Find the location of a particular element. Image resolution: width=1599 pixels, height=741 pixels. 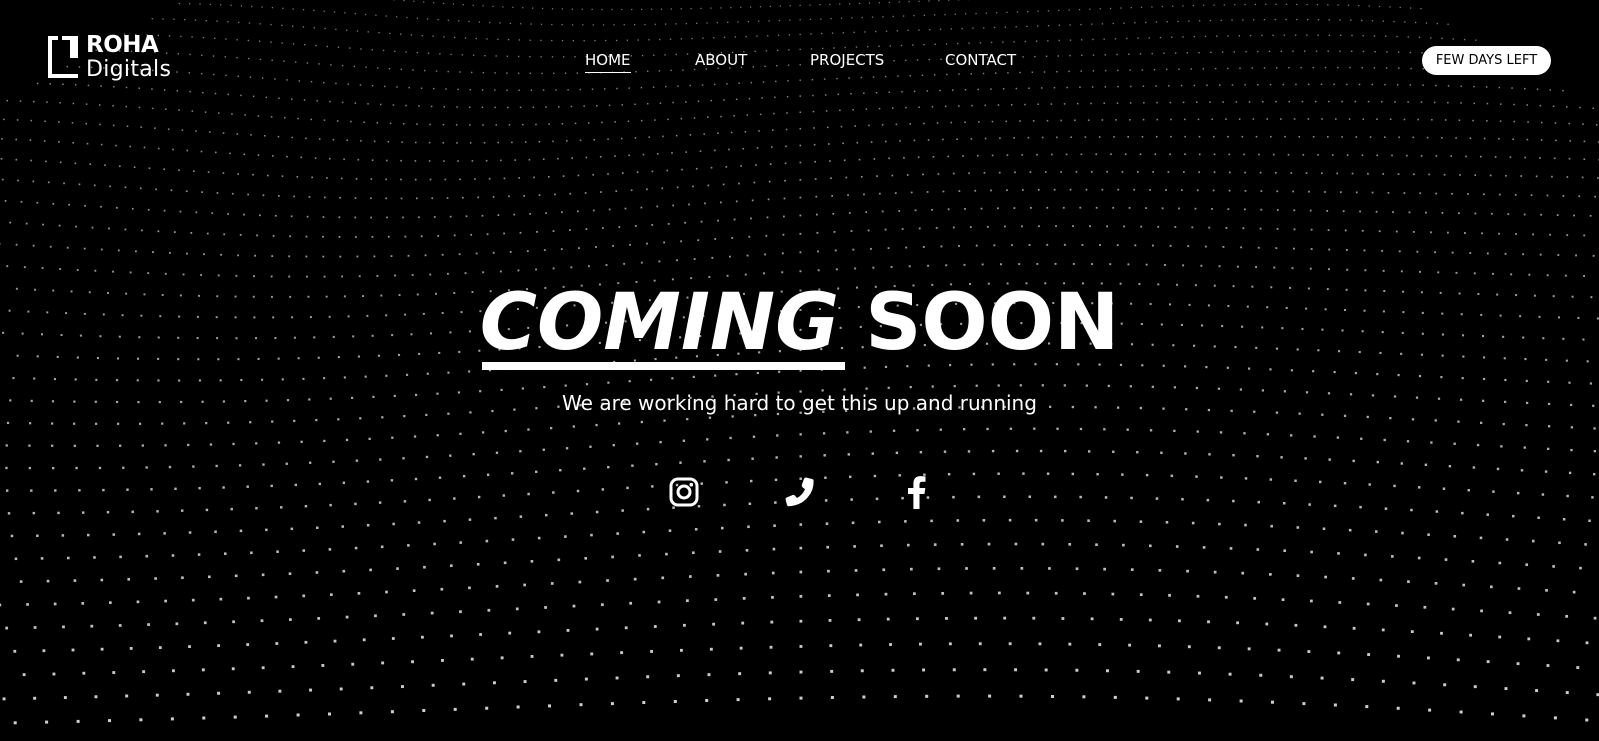

few-days-left-button: FEW DAYS LEFT is located at coordinates (1486, 60).